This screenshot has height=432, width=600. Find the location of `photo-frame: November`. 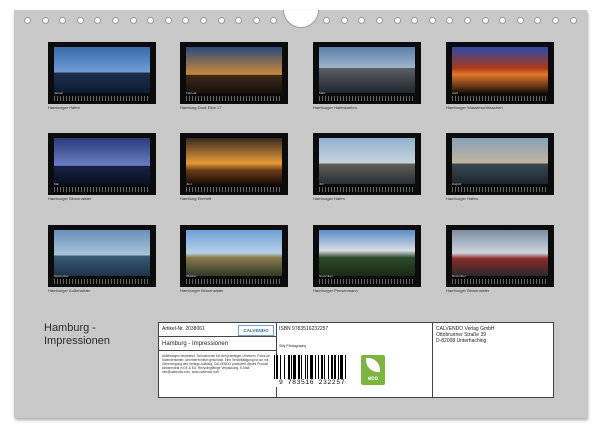

photo-frame: November is located at coordinates (367, 256).